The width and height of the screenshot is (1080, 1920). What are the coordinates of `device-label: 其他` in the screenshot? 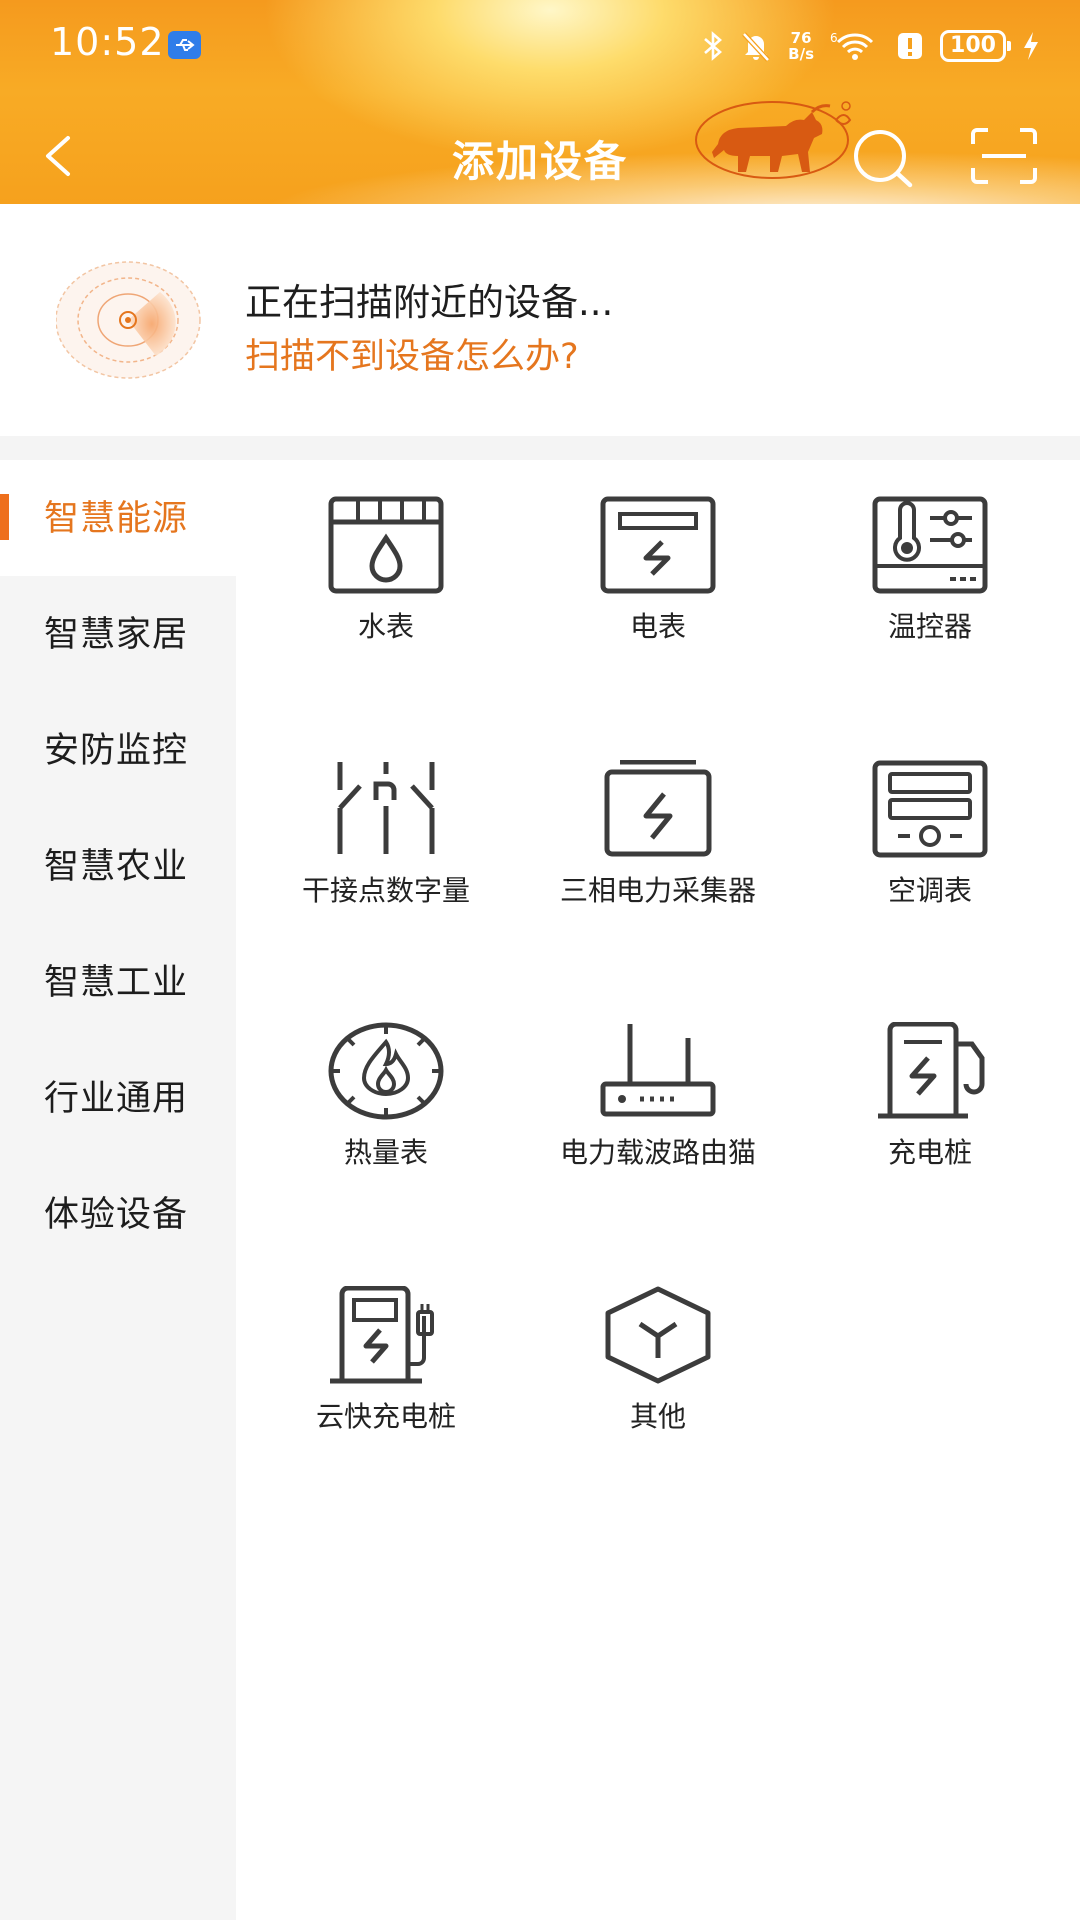 It's located at (657, 1416).